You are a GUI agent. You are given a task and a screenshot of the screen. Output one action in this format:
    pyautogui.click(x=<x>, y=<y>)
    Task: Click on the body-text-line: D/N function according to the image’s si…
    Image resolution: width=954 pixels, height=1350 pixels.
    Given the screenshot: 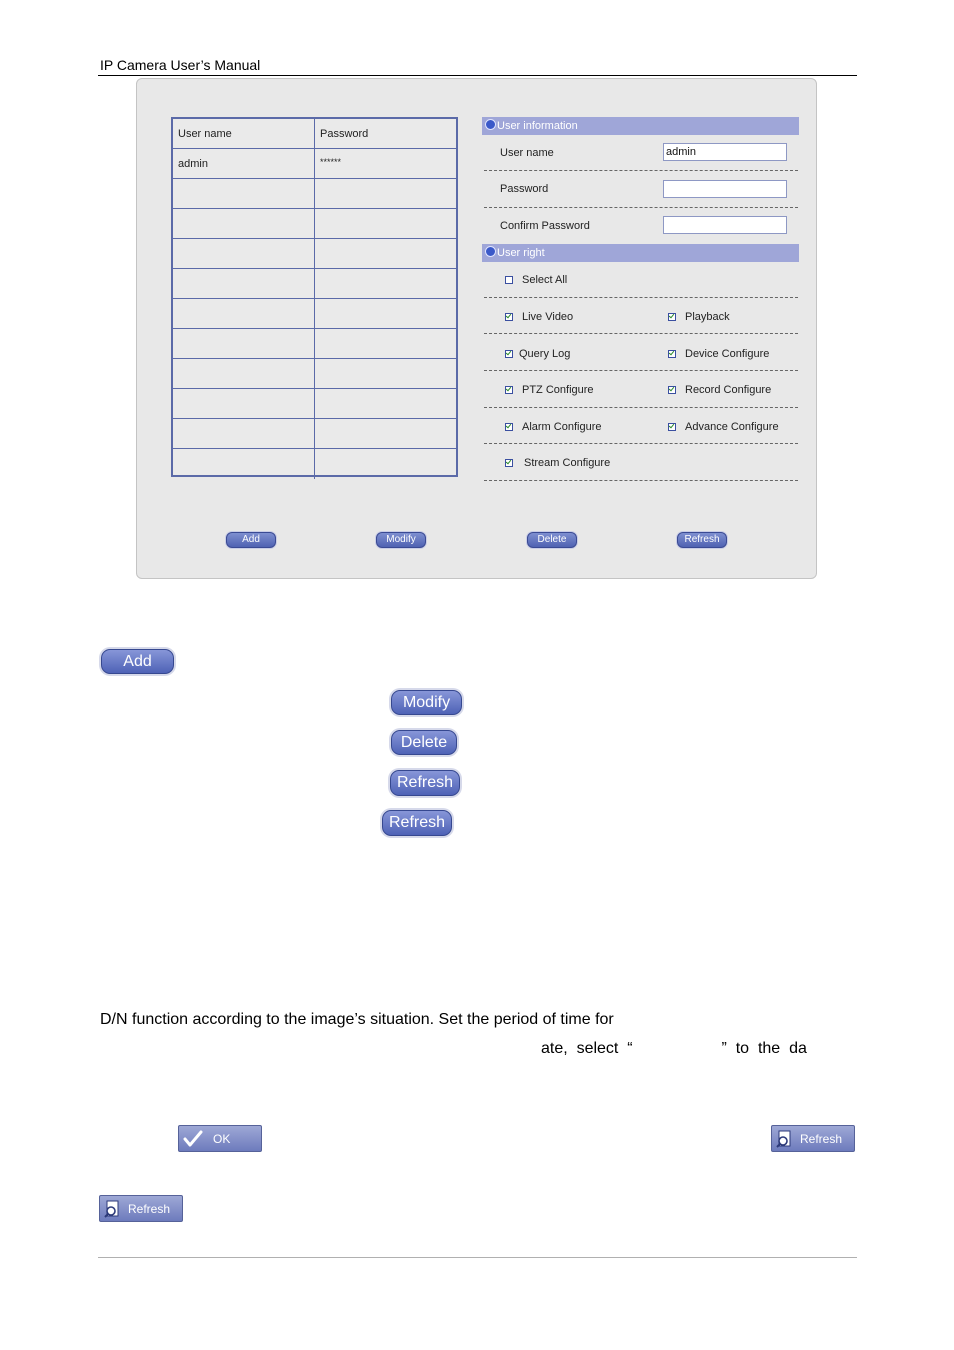 What is the action you would take?
    pyautogui.click(x=357, y=1019)
    